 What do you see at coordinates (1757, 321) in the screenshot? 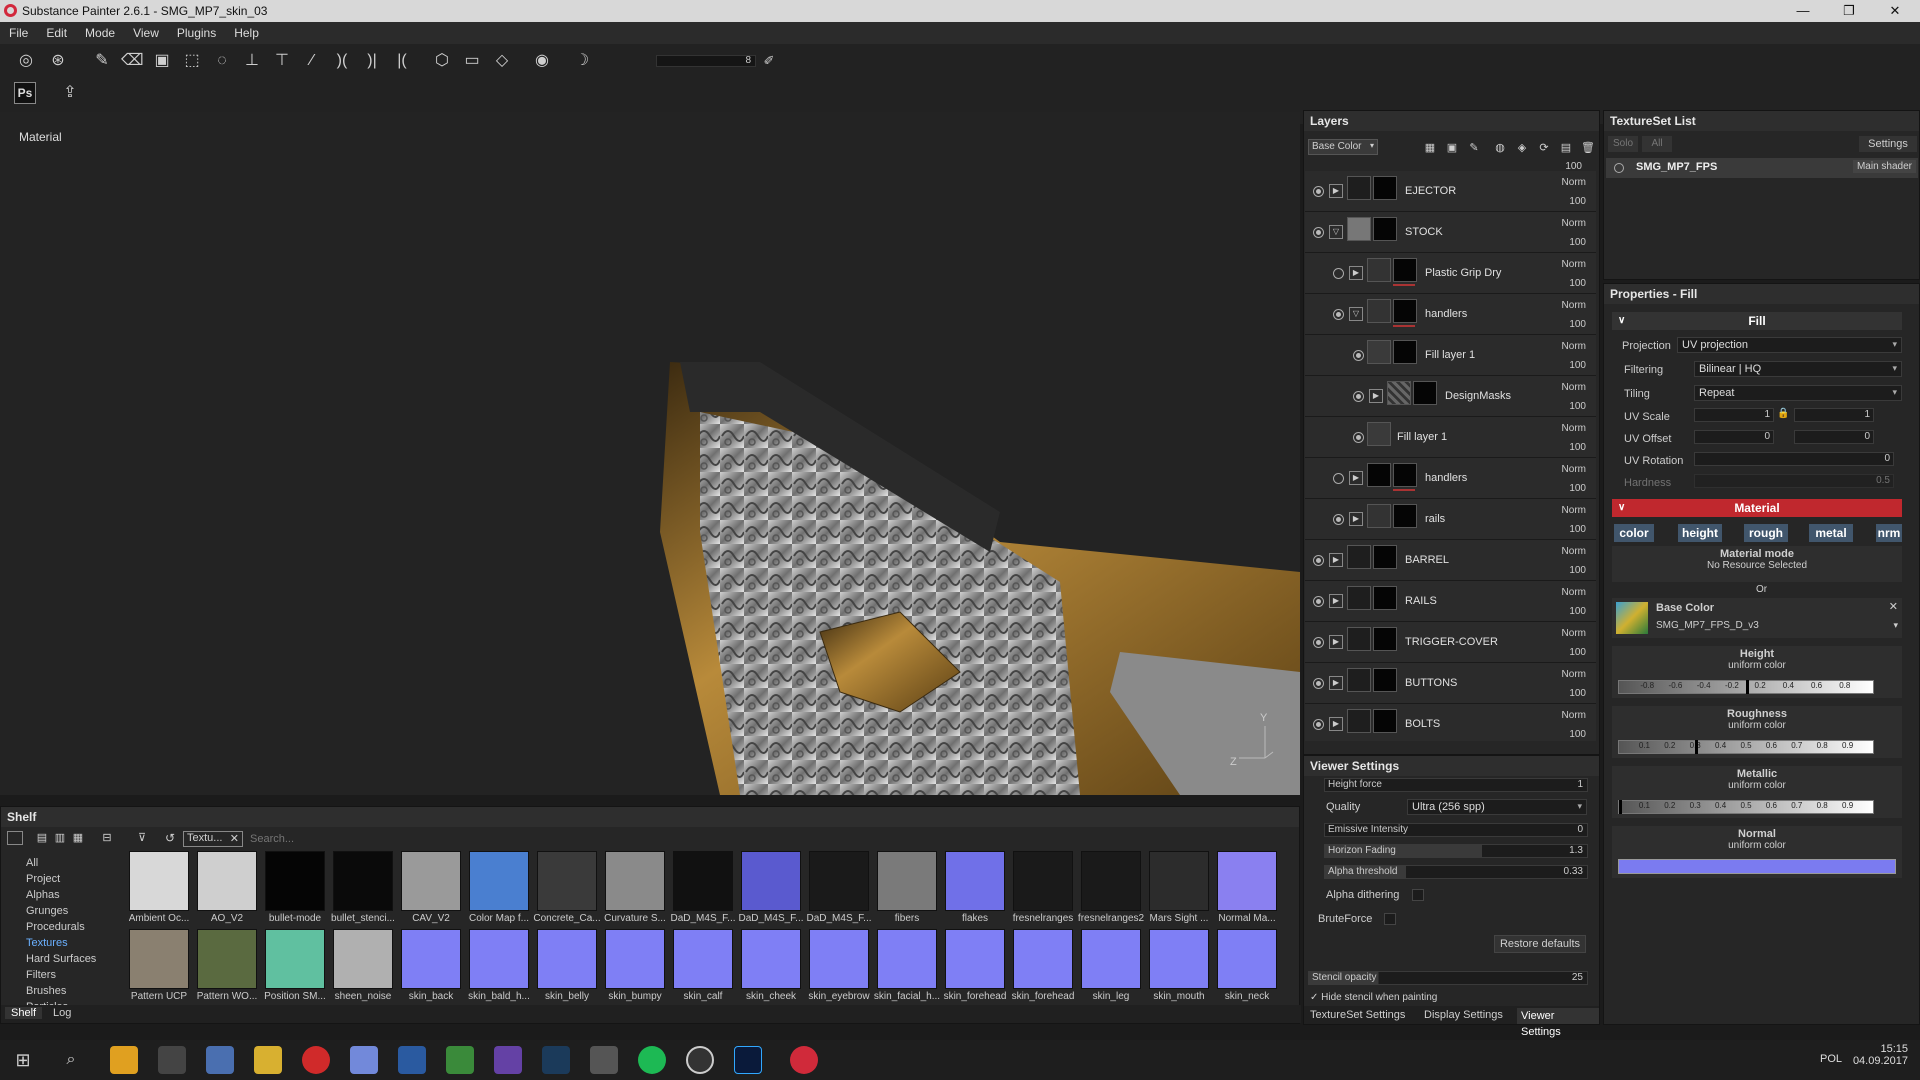
I see `fill-section-header: ∨ Fill` at bounding box center [1757, 321].